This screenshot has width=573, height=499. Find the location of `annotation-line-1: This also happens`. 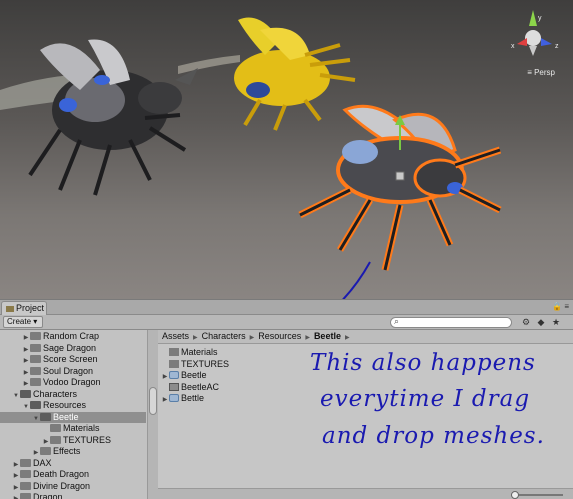

annotation-line-1: This also happens is located at coordinates (423, 363).